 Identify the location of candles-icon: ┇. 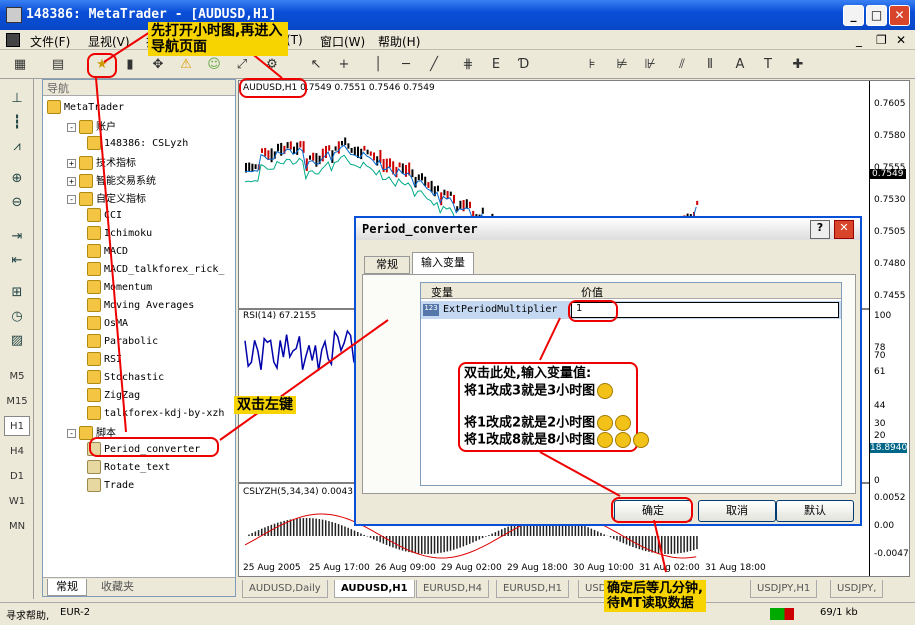
(17, 123).